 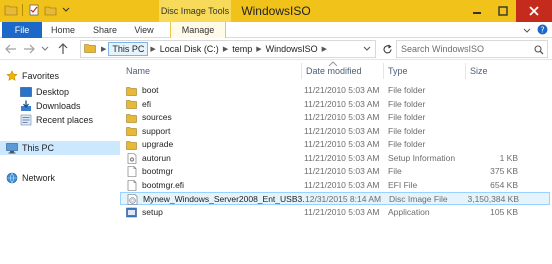 I want to click on setup-info-icon, so click(x=131, y=158).